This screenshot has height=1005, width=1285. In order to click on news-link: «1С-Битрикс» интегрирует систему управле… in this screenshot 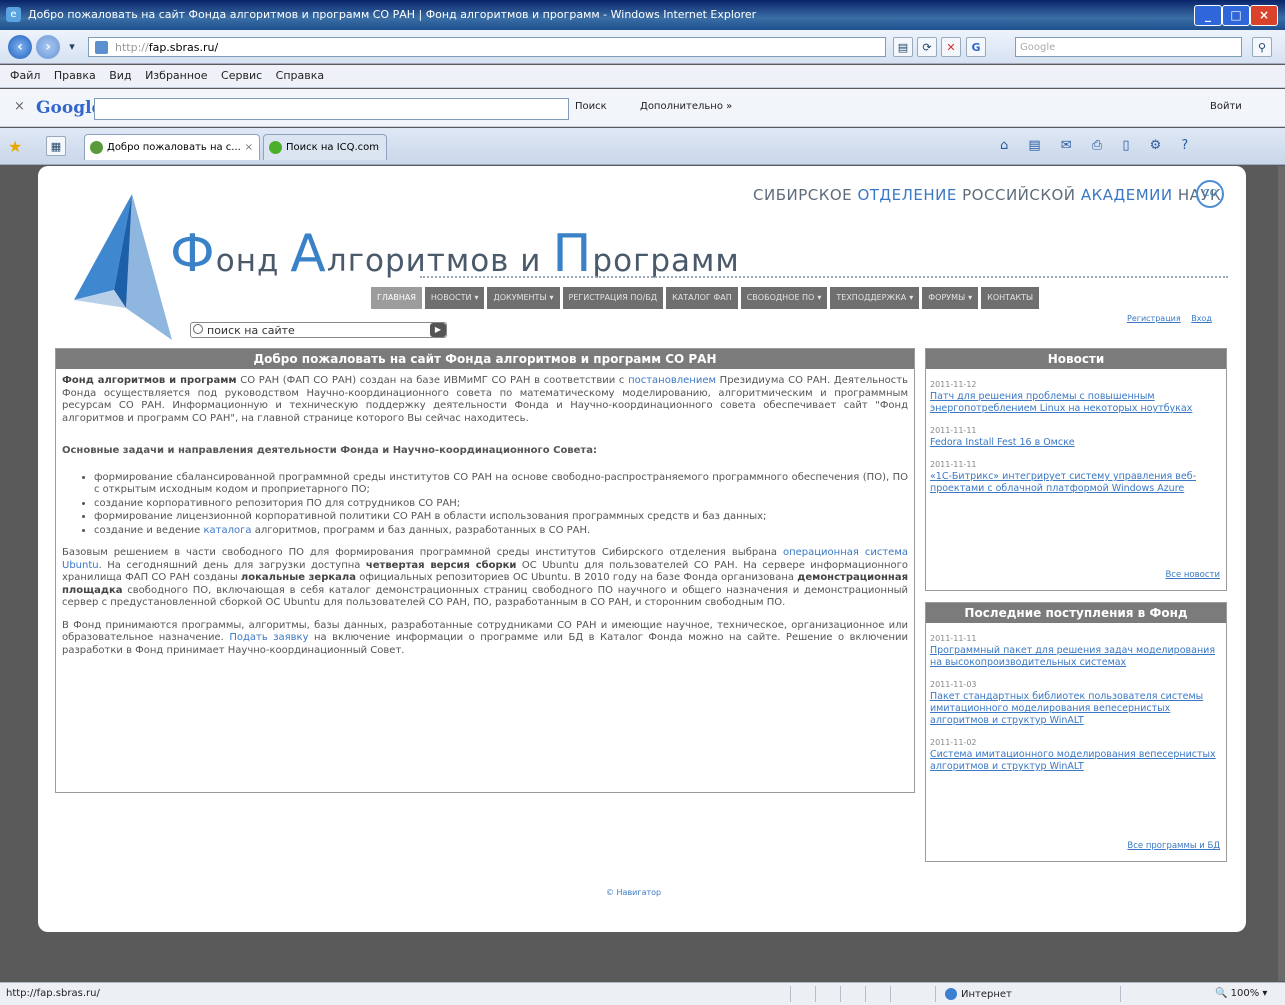, I will do `click(1076, 483)`.